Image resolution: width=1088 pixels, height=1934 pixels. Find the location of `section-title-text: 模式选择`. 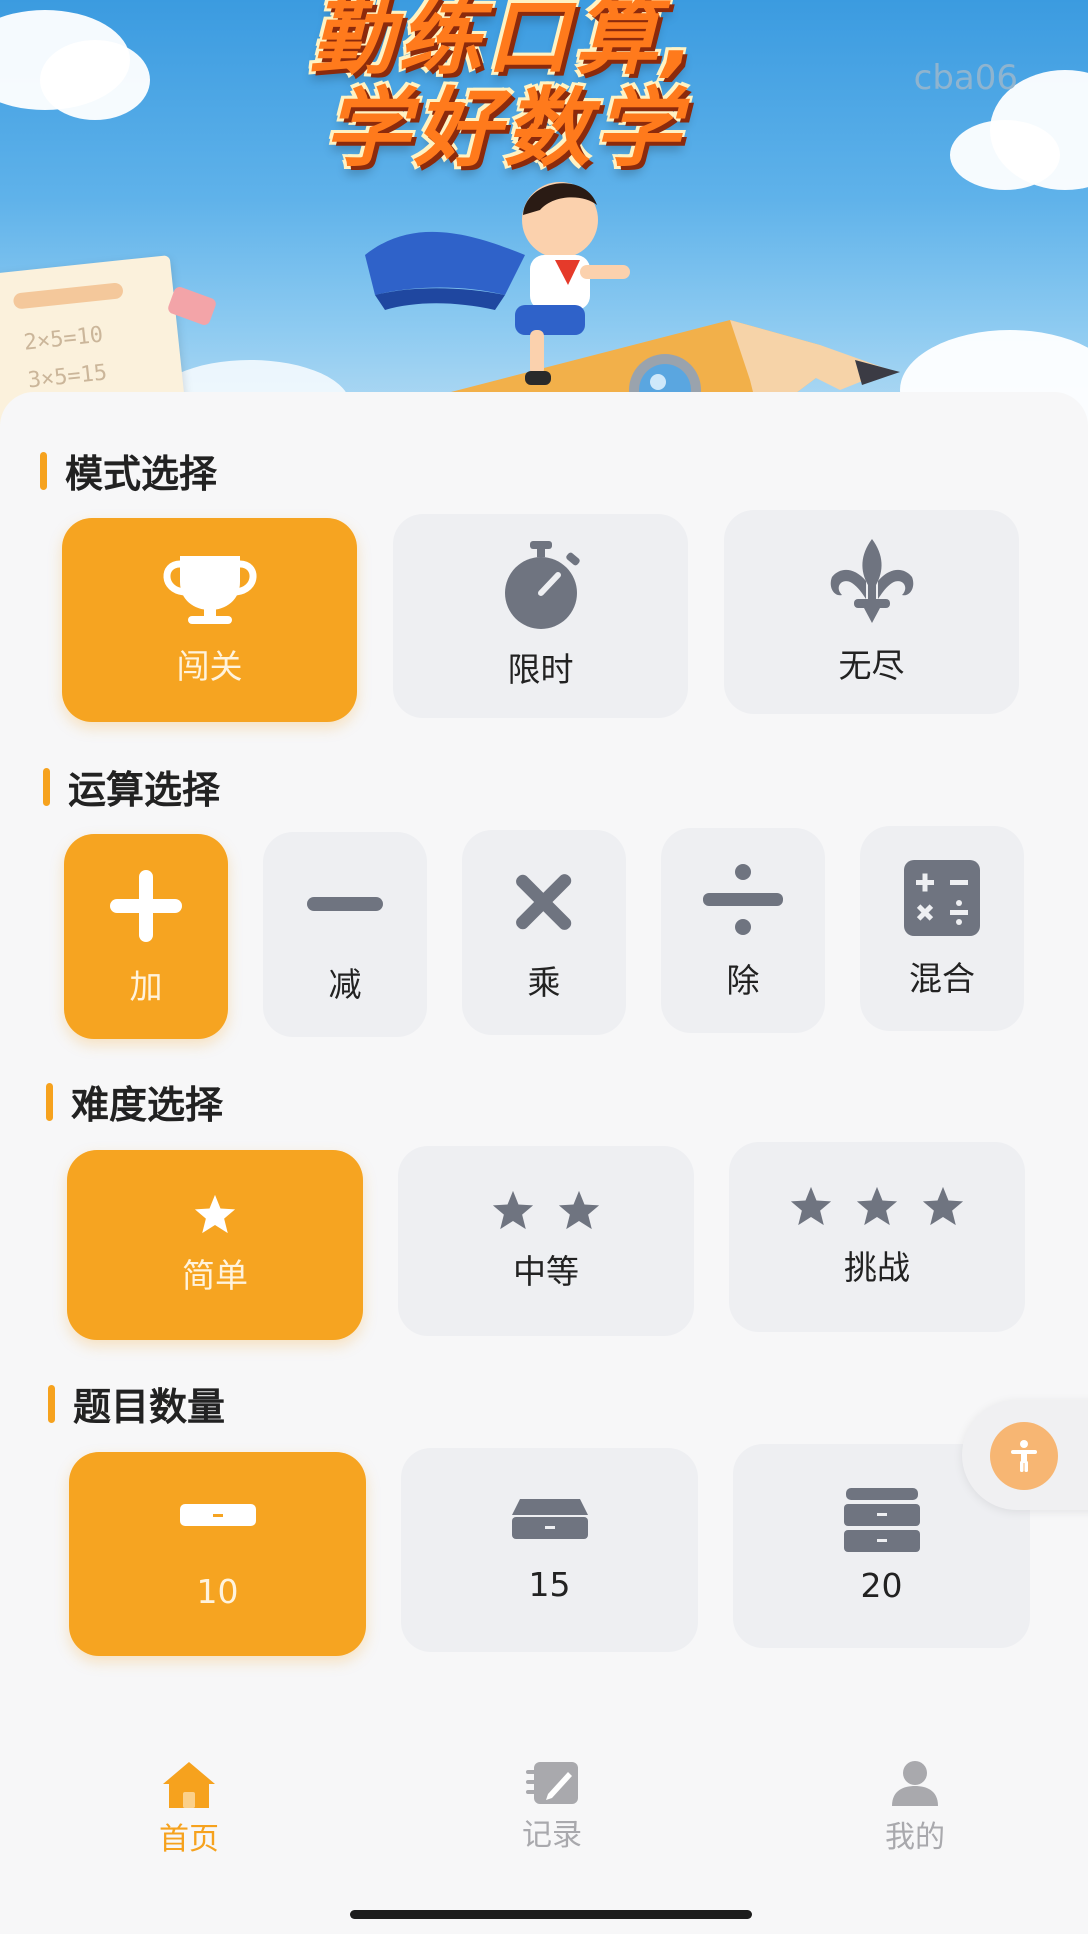

section-title-text: 模式选择 is located at coordinates (141, 474).